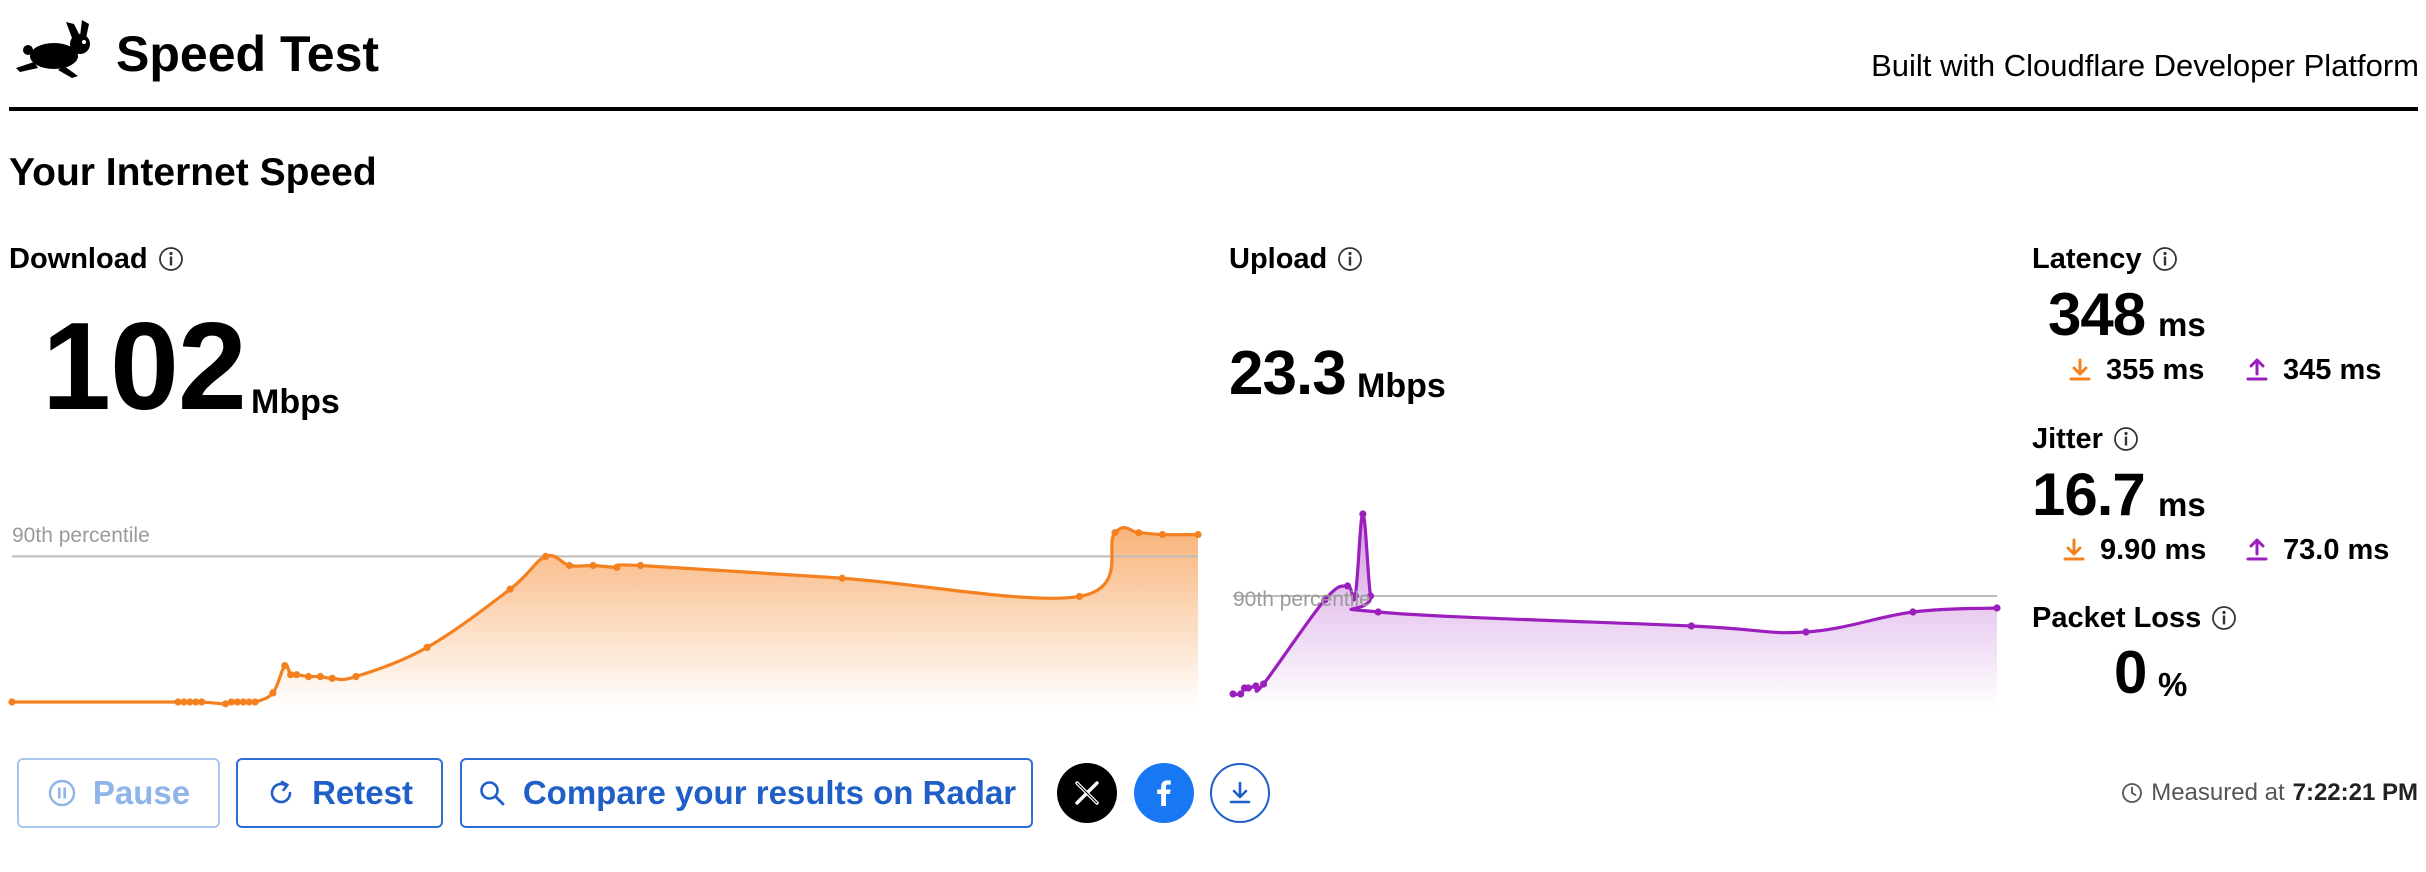  I want to click on share-facebook-button, so click(1164, 793).